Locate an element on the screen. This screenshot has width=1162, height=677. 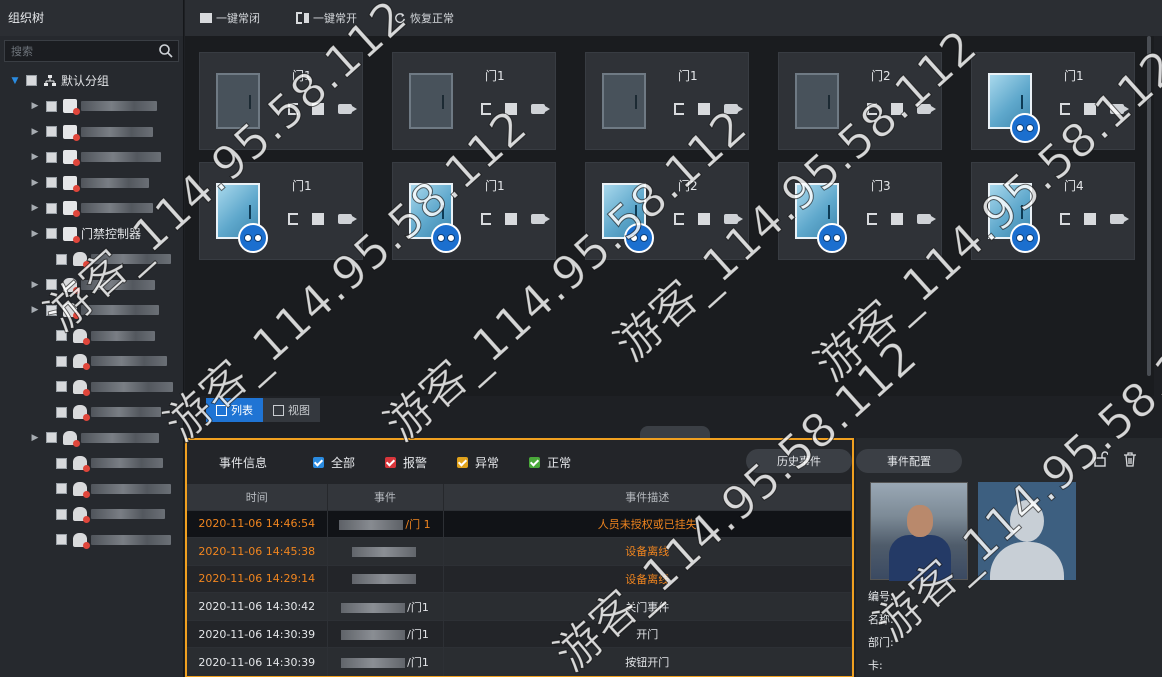
table-row: 2020-11-06 14:30:39 /门1 按钮开门 is located at coordinates (519, 661).